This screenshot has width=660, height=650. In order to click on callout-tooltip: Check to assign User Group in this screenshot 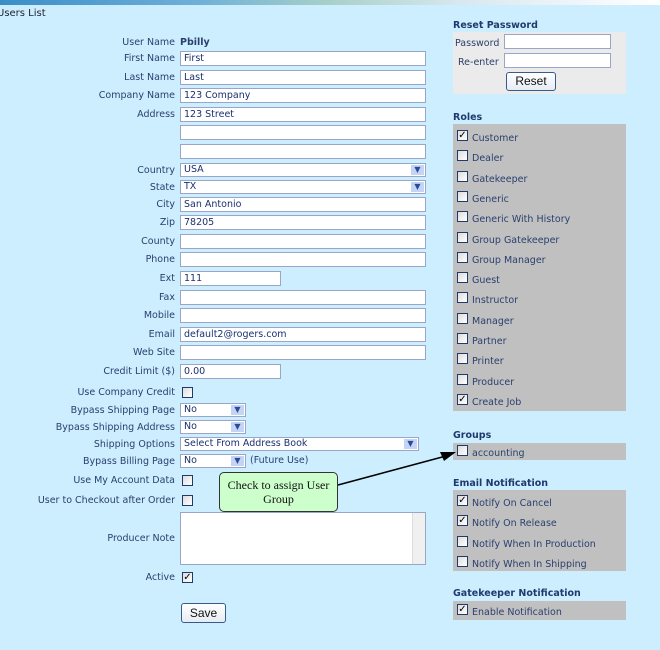, I will do `click(278, 492)`.